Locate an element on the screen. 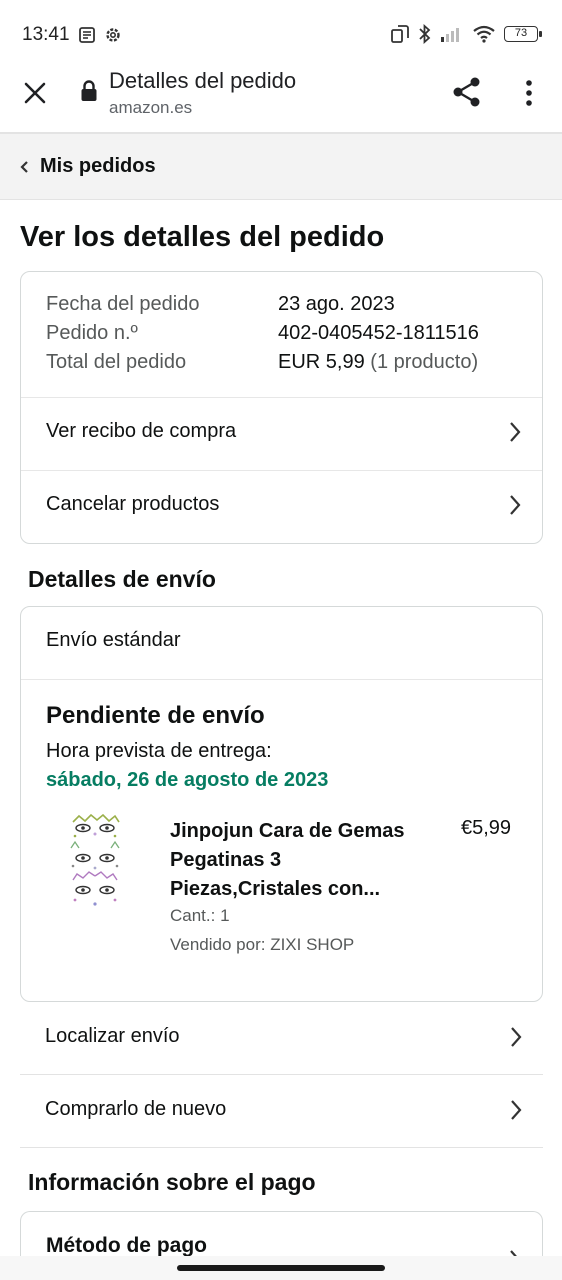 Image resolution: width=562 pixels, height=1280 pixels. buy-again-label: Comprarlo de nuevo is located at coordinates (136, 1109).